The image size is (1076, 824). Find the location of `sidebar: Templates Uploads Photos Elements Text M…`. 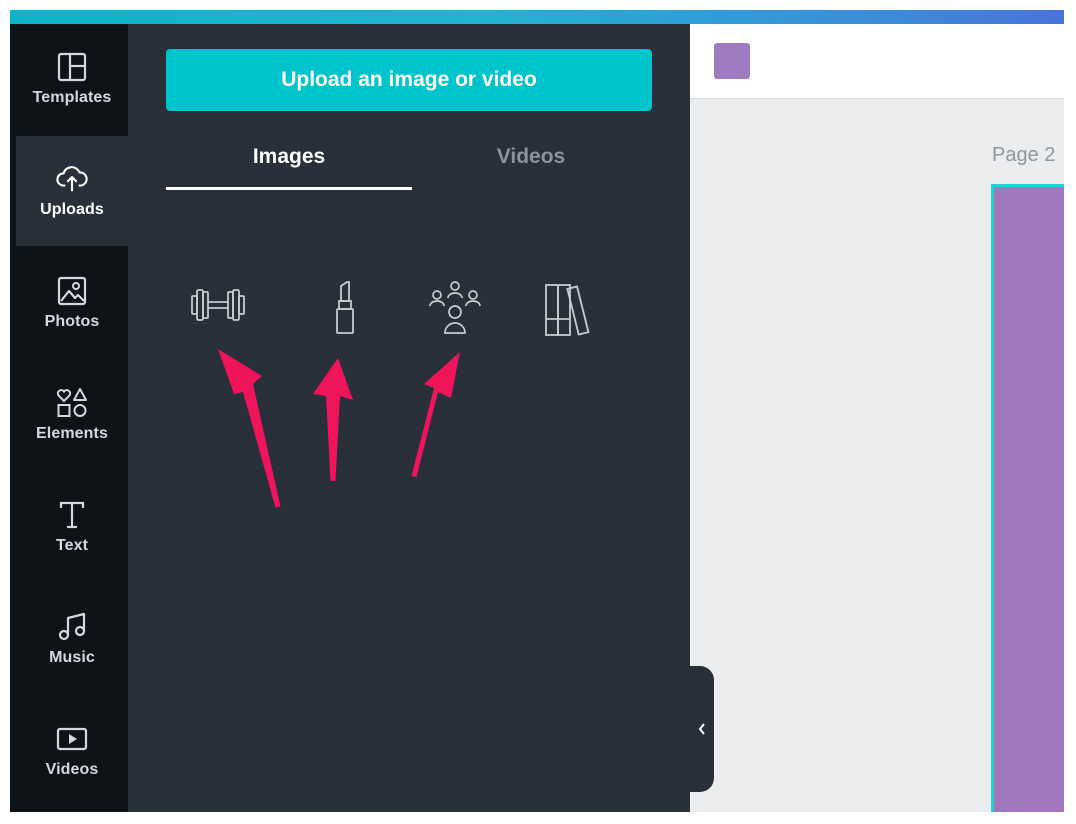

sidebar: Templates Uploads Photos Elements Text M… is located at coordinates (69, 418).